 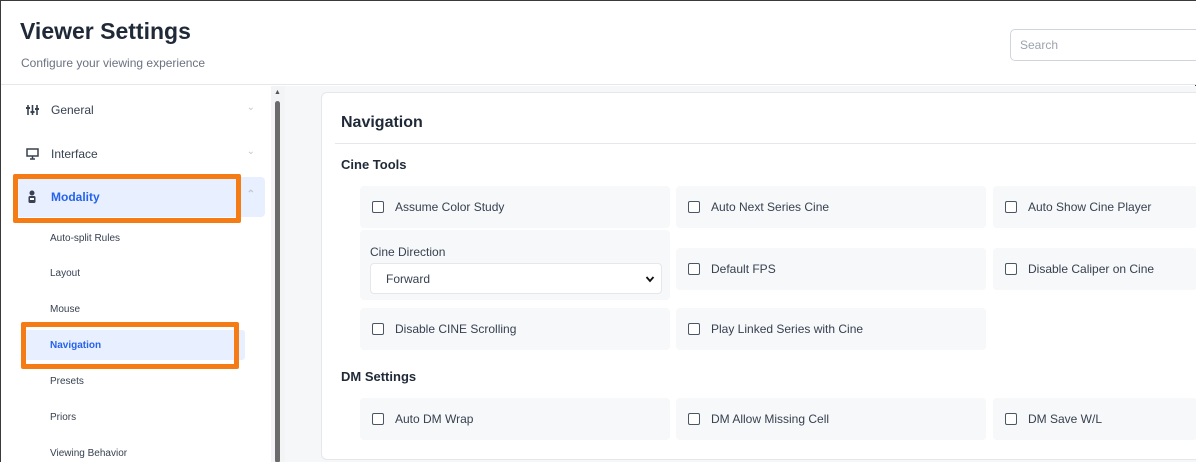 I want to click on setting-label: Disable Caliper on Cine, so click(x=1091, y=269).